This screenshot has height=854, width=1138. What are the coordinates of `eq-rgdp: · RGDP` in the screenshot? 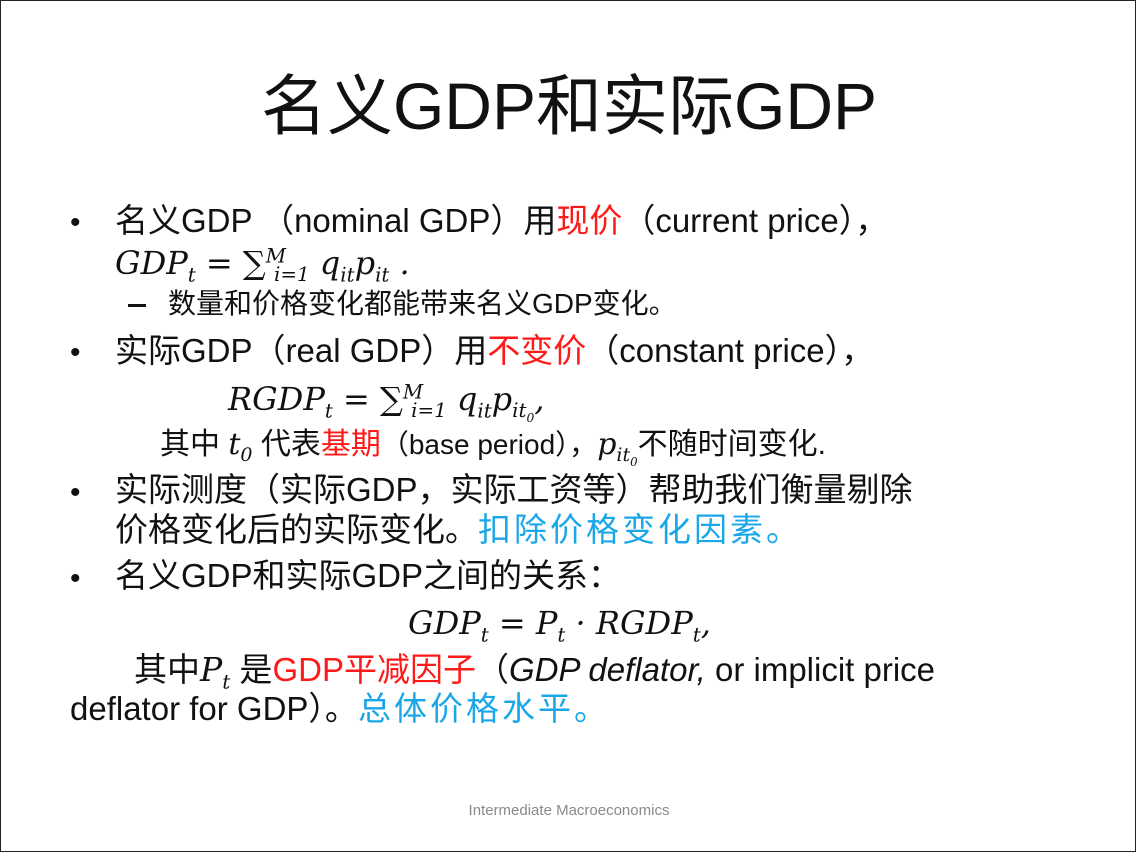 It's located at (629, 623).